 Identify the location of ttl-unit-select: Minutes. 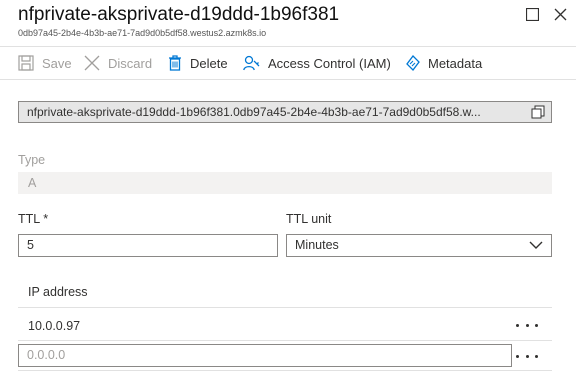
(419, 245).